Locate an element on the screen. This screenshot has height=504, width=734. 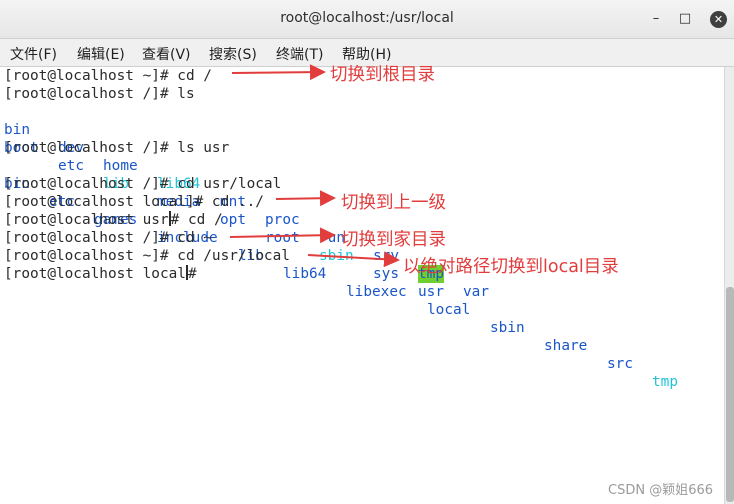
annotation-cd-root: 切换到根目录 is located at coordinates (382, 75).